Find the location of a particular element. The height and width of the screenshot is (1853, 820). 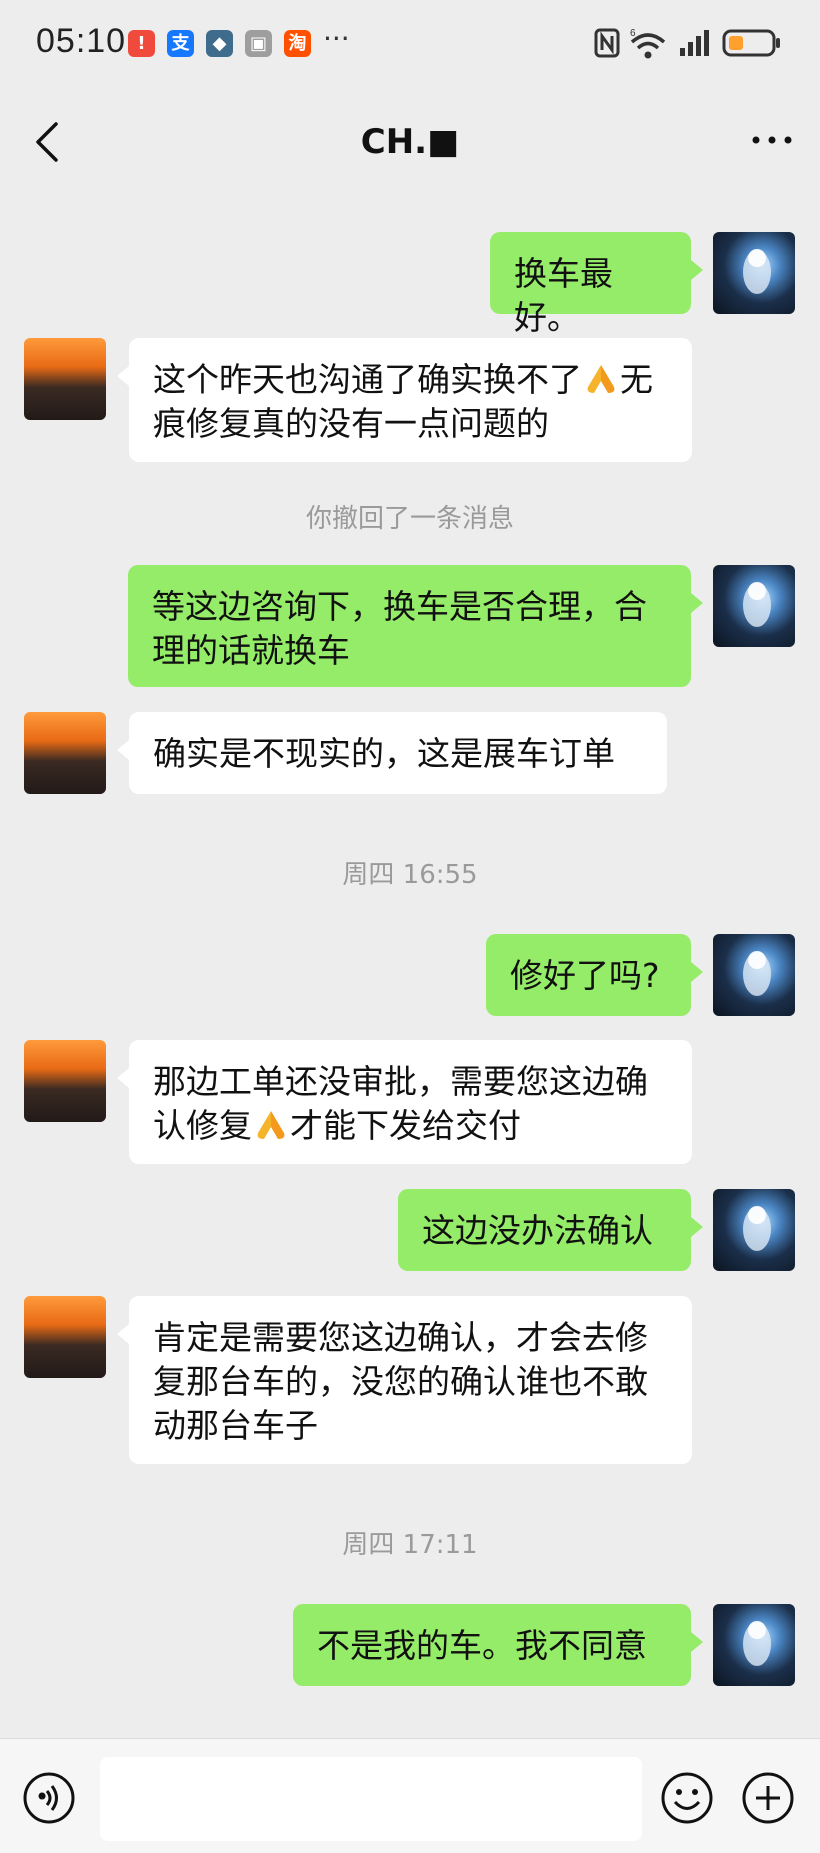

app-icon-4: ▣ is located at coordinates (258, 43).